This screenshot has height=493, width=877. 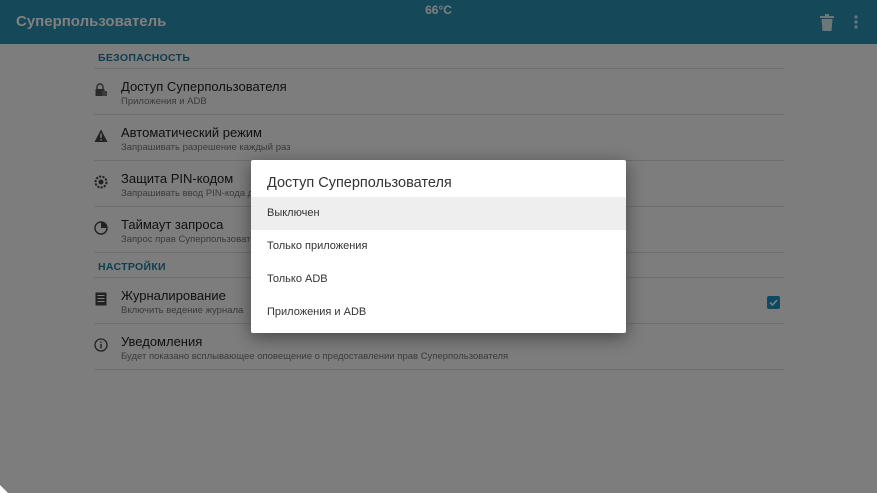 What do you see at coordinates (438, 312) in the screenshot?
I see `dialog-option-apps-and-adb: Приложения и ADB` at bounding box center [438, 312].